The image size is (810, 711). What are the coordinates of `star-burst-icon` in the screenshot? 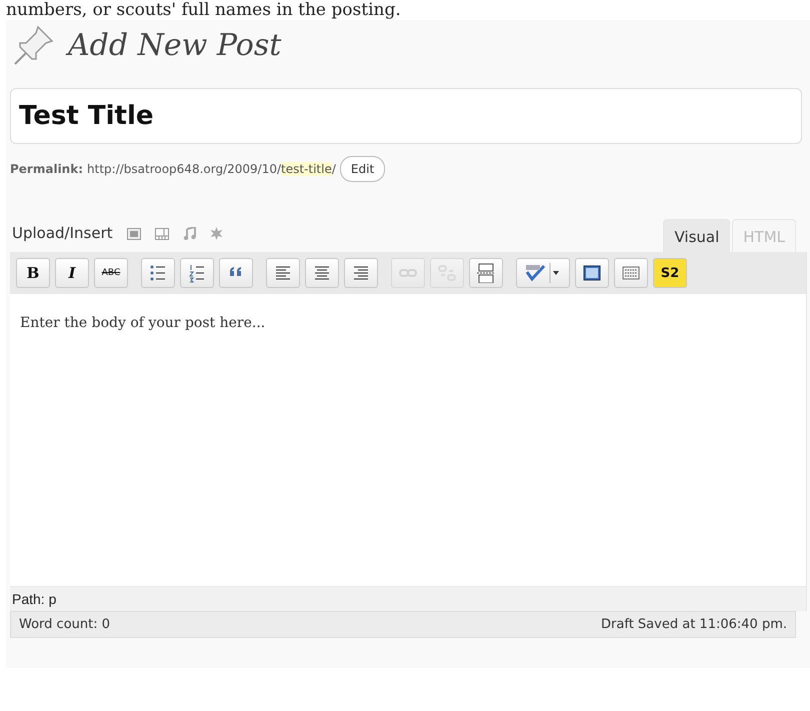 It's located at (216, 233).